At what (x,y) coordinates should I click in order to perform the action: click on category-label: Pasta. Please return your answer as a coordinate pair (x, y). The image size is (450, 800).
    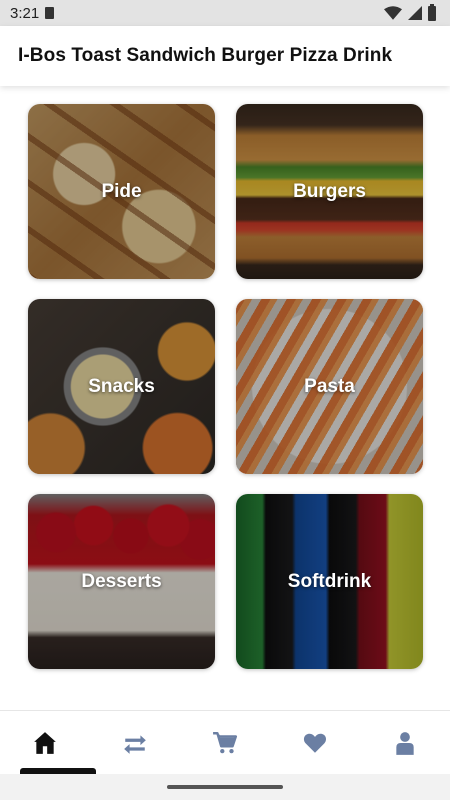
    Looking at the image, I should click on (329, 386).